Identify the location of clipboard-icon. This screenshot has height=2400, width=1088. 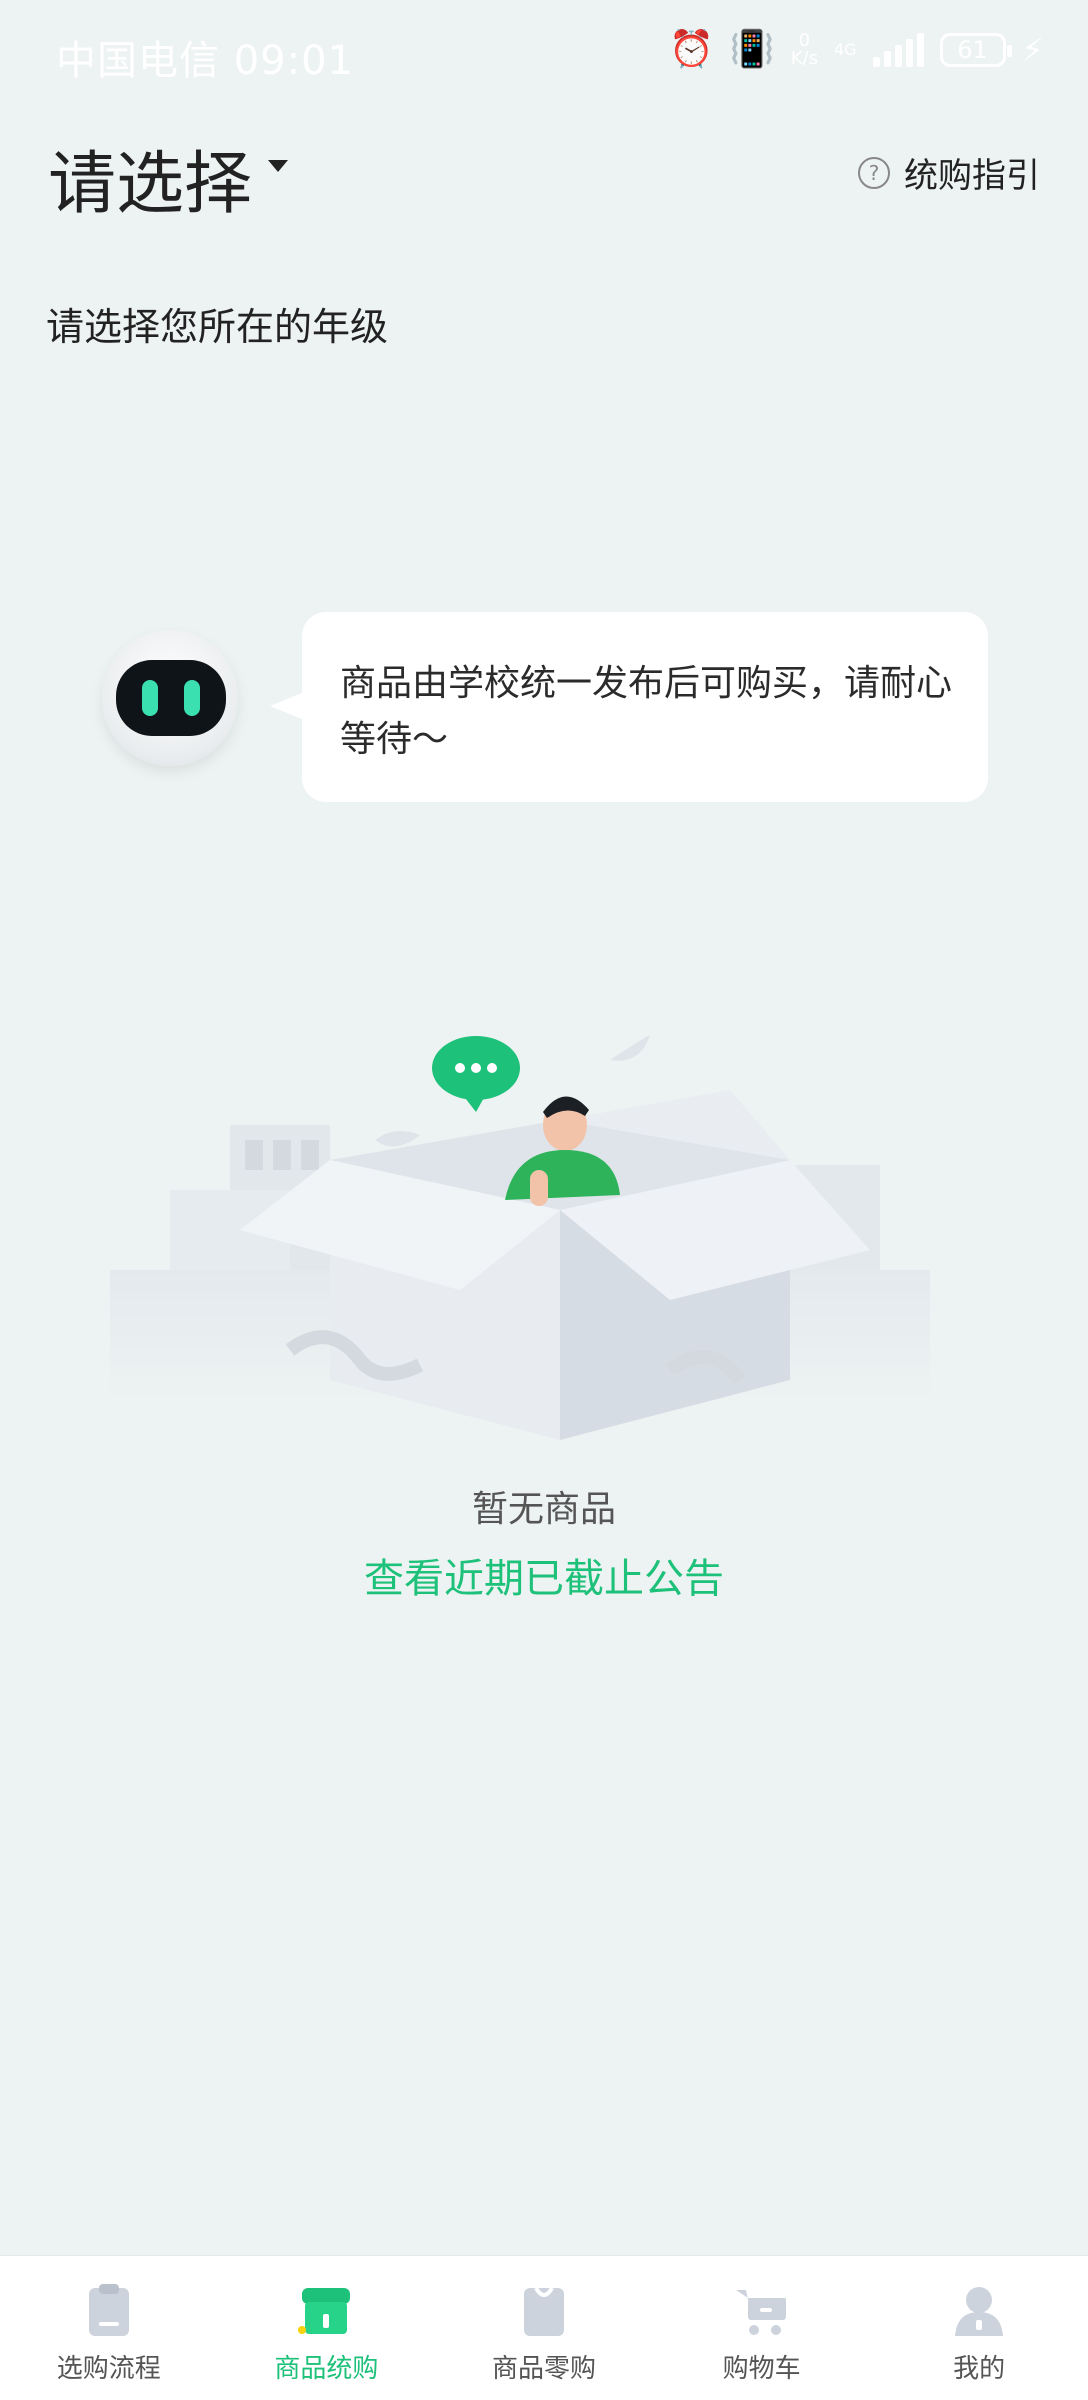
(108, 2310).